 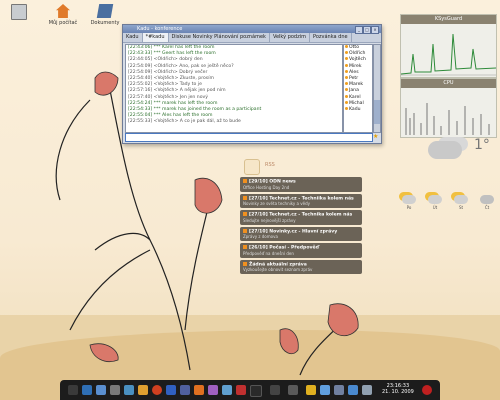 I want to click on desktop-icon-home: Můj počítač, so click(x=63, y=15).